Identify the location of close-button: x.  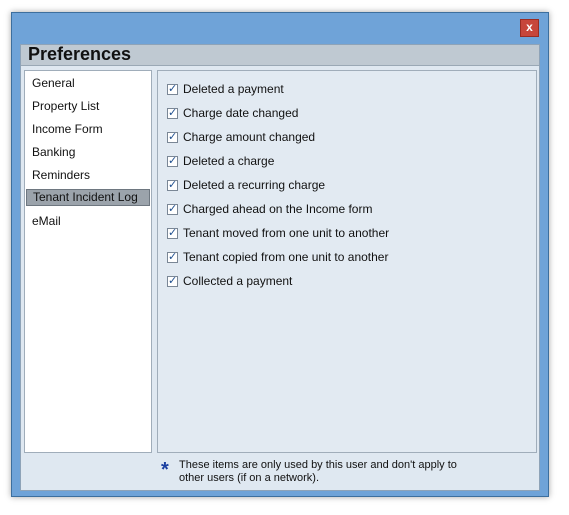
(529, 28).